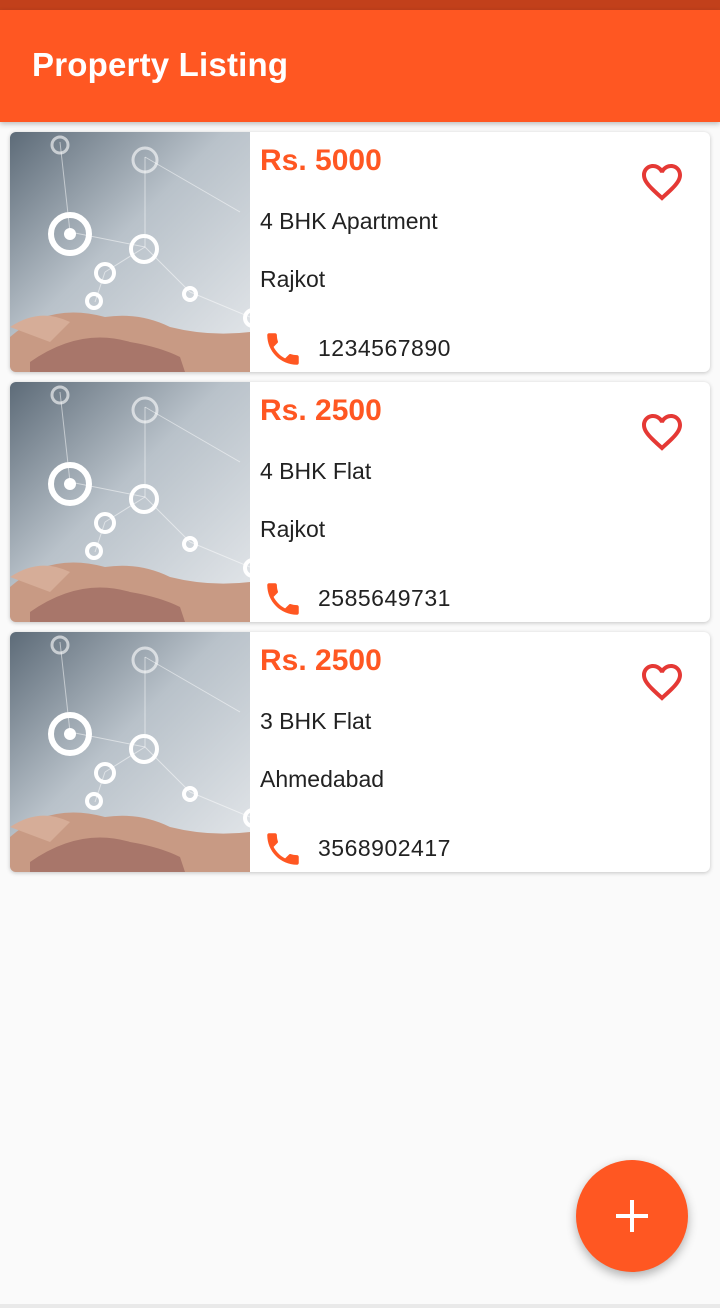 This screenshot has height=1308, width=720. I want to click on city: Ahmedabad, so click(322, 779).